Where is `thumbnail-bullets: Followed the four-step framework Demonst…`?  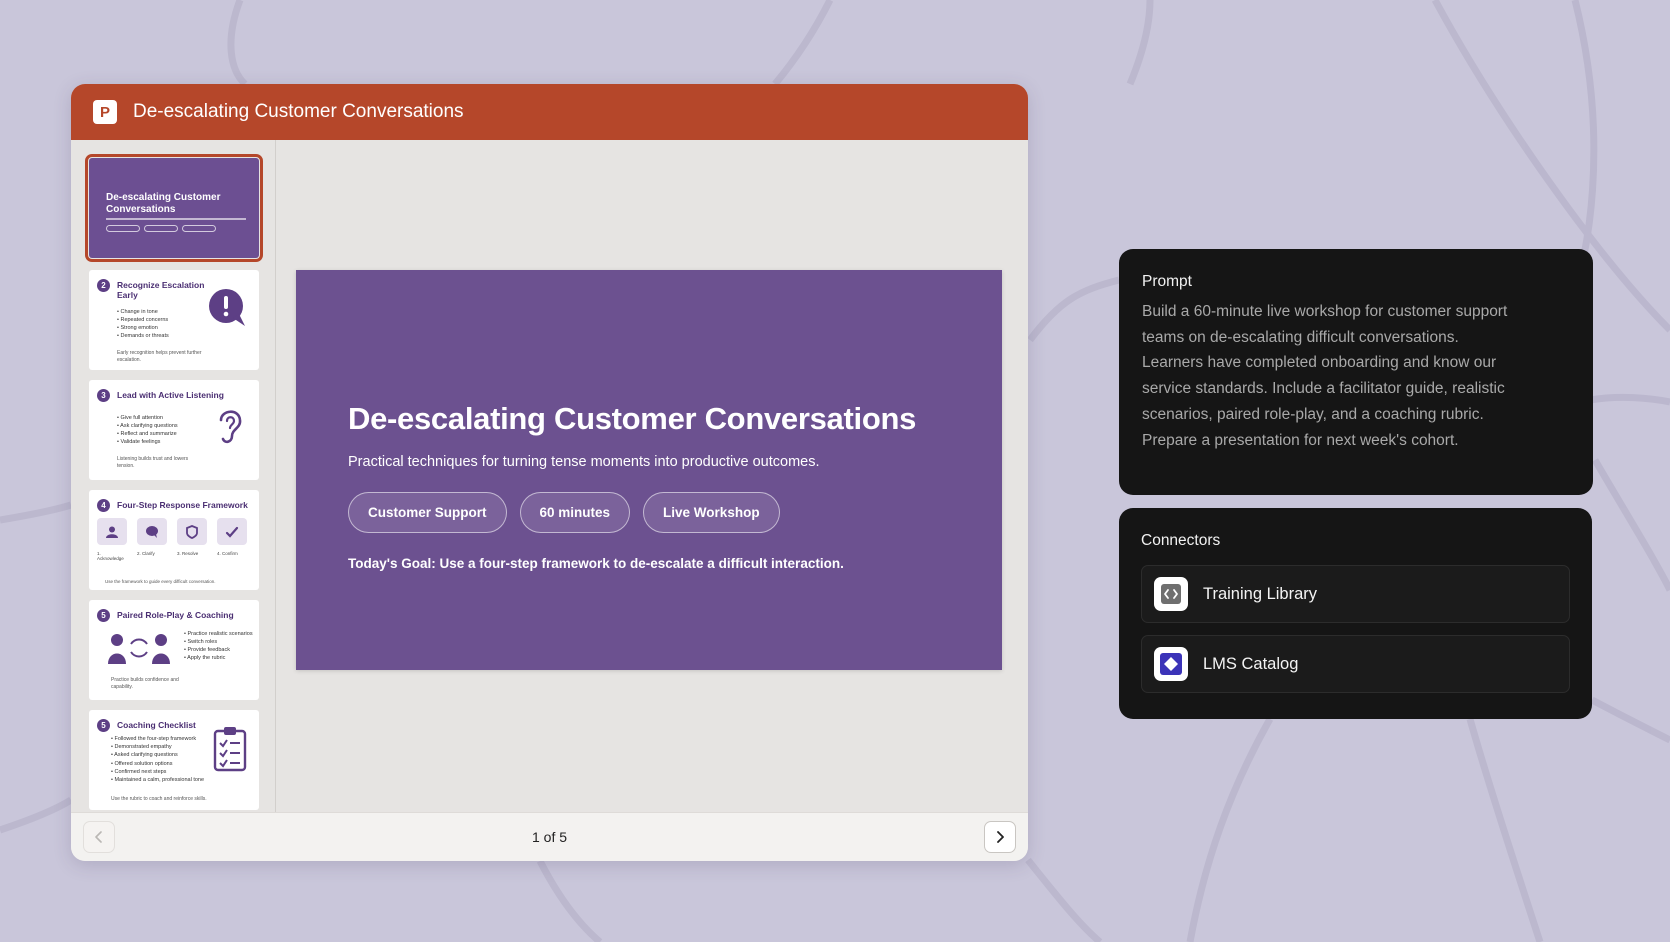
thumbnail-bullets: Followed the four-step framework Demonst… is located at coordinates (163, 759).